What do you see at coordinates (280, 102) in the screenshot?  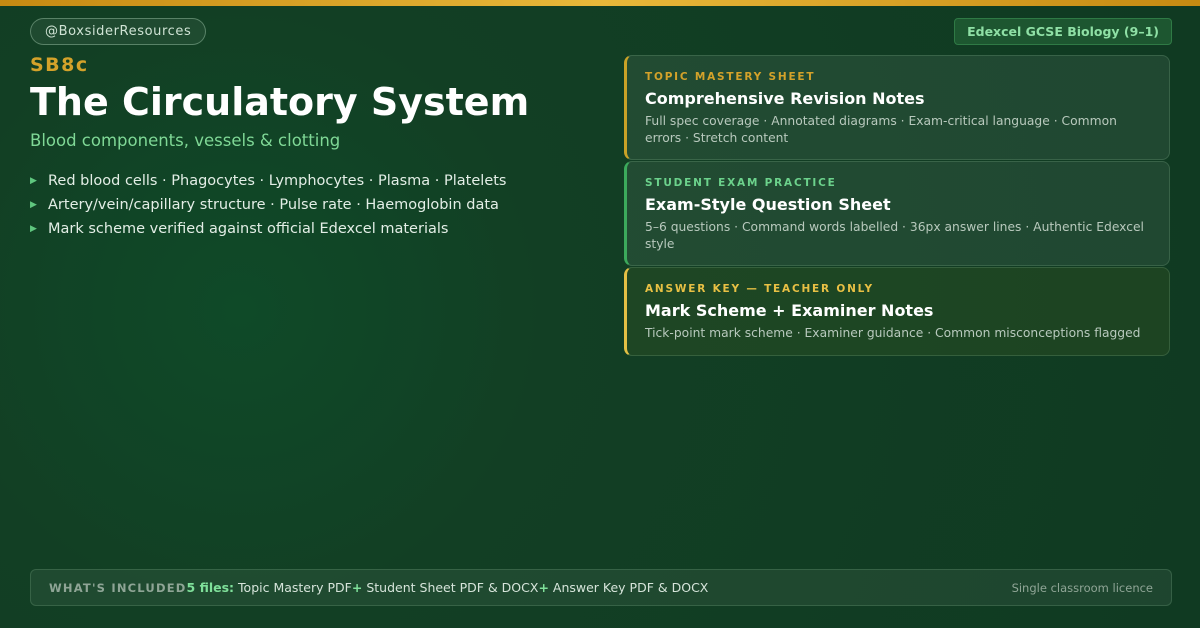 I see `page-title: The Circulatory System` at bounding box center [280, 102].